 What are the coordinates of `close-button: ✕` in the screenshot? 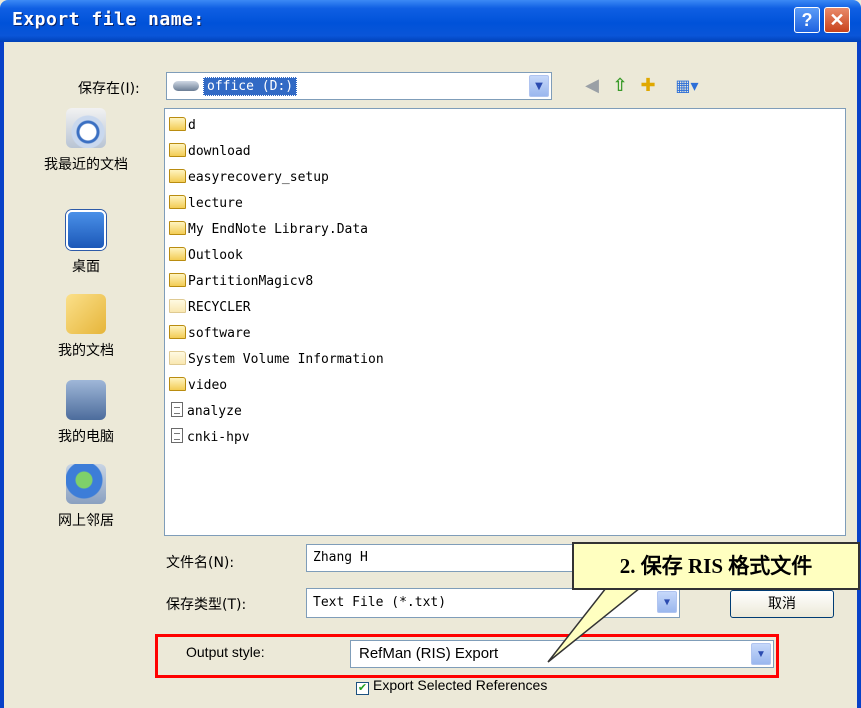 It's located at (837, 20).